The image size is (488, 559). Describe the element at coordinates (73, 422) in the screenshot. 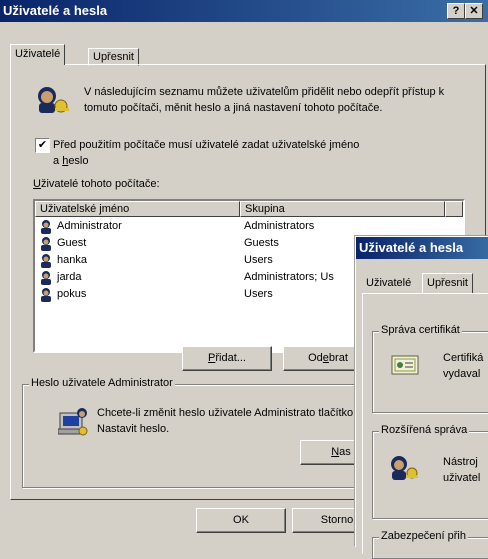

I see `computer-user-icon` at that location.